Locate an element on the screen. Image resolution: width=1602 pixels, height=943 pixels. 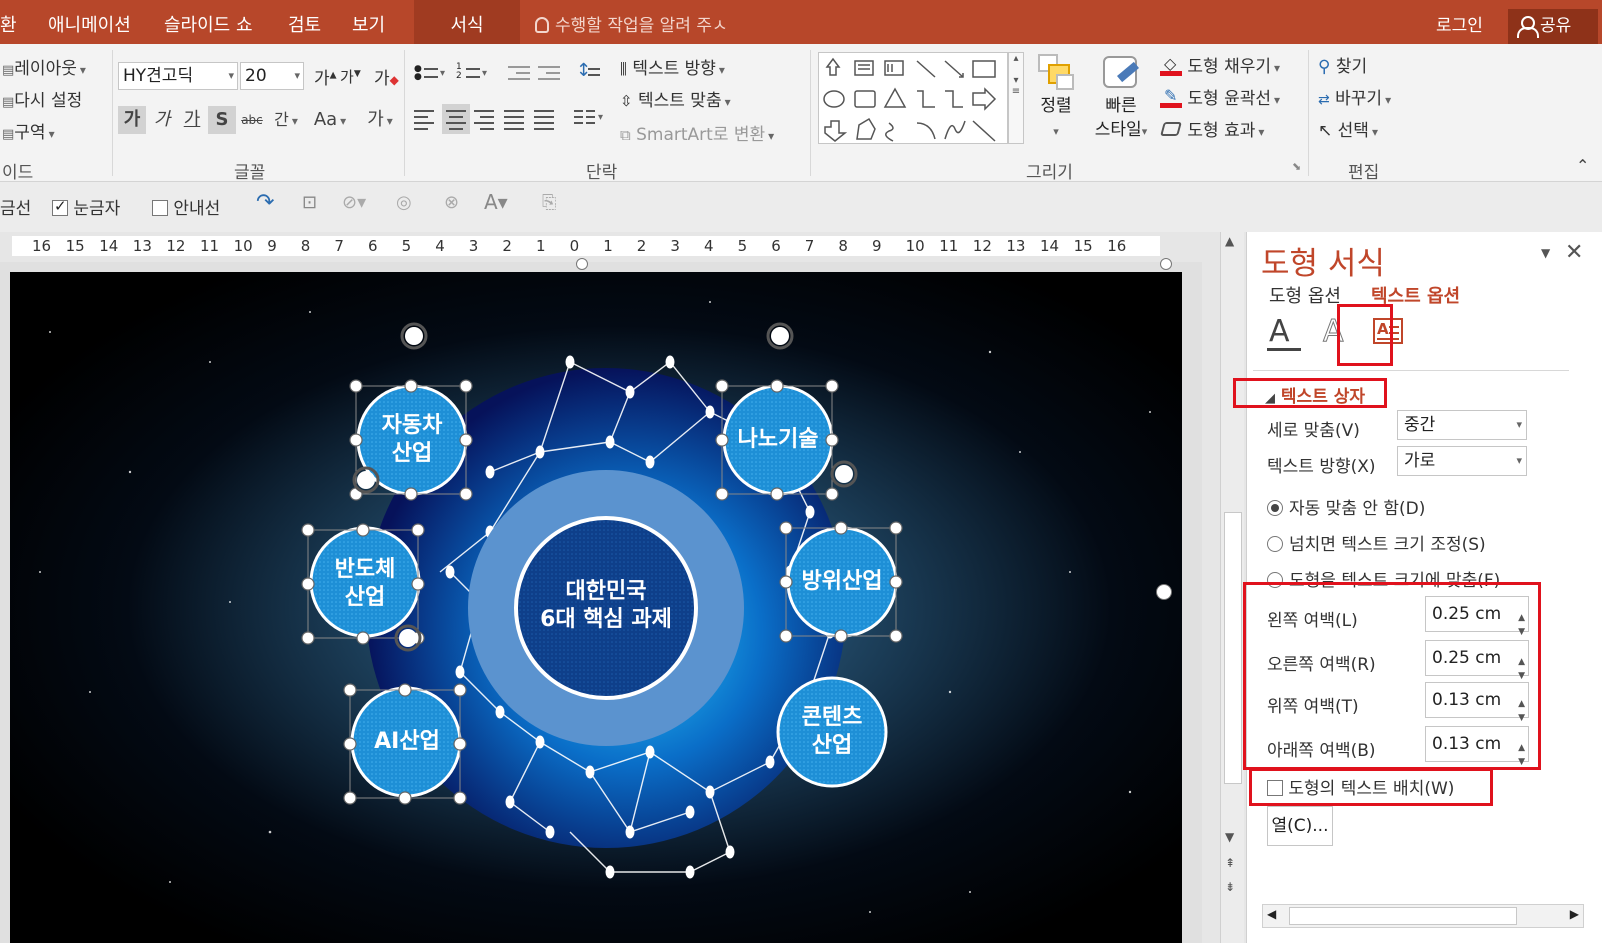
layout-button: ▤레이아웃 is located at coordinates (44, 66).